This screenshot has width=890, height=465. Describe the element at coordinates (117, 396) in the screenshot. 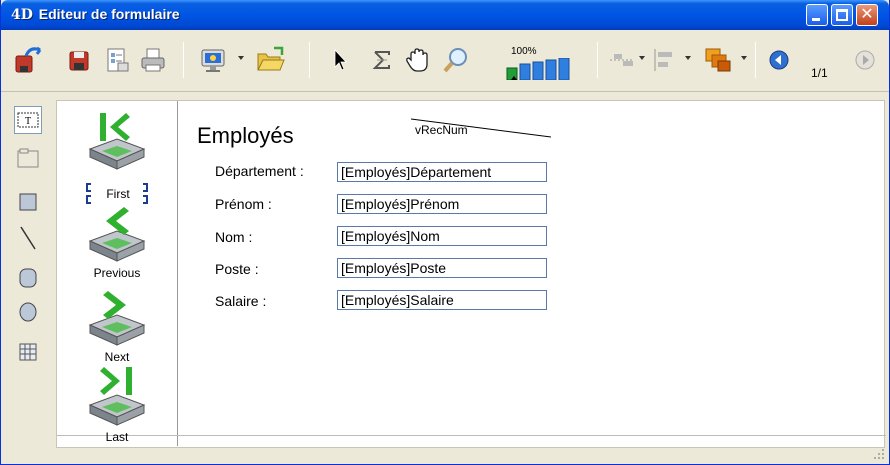

I see `last-record-icon` at that location.